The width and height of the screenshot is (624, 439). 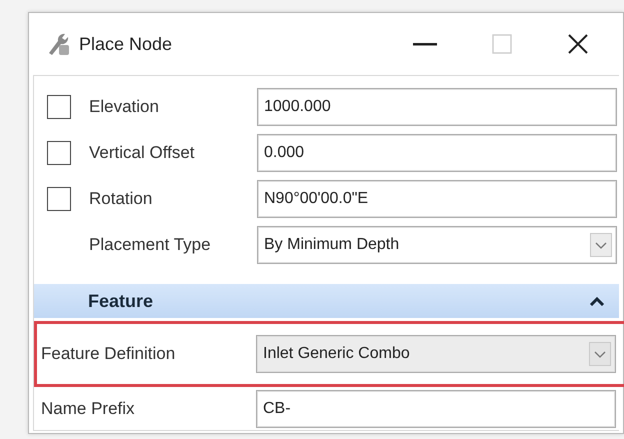 I want to click on window-title: Place Node, so click(x=125, y=44).